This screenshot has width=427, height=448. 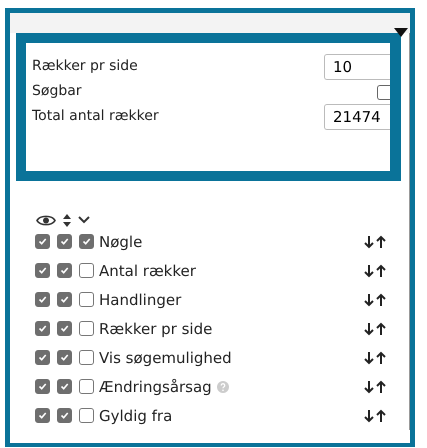 What do you see at coordinates (357, 67) in the screenshot?
I see `input-field: 10` at bounding box center [357, 67].